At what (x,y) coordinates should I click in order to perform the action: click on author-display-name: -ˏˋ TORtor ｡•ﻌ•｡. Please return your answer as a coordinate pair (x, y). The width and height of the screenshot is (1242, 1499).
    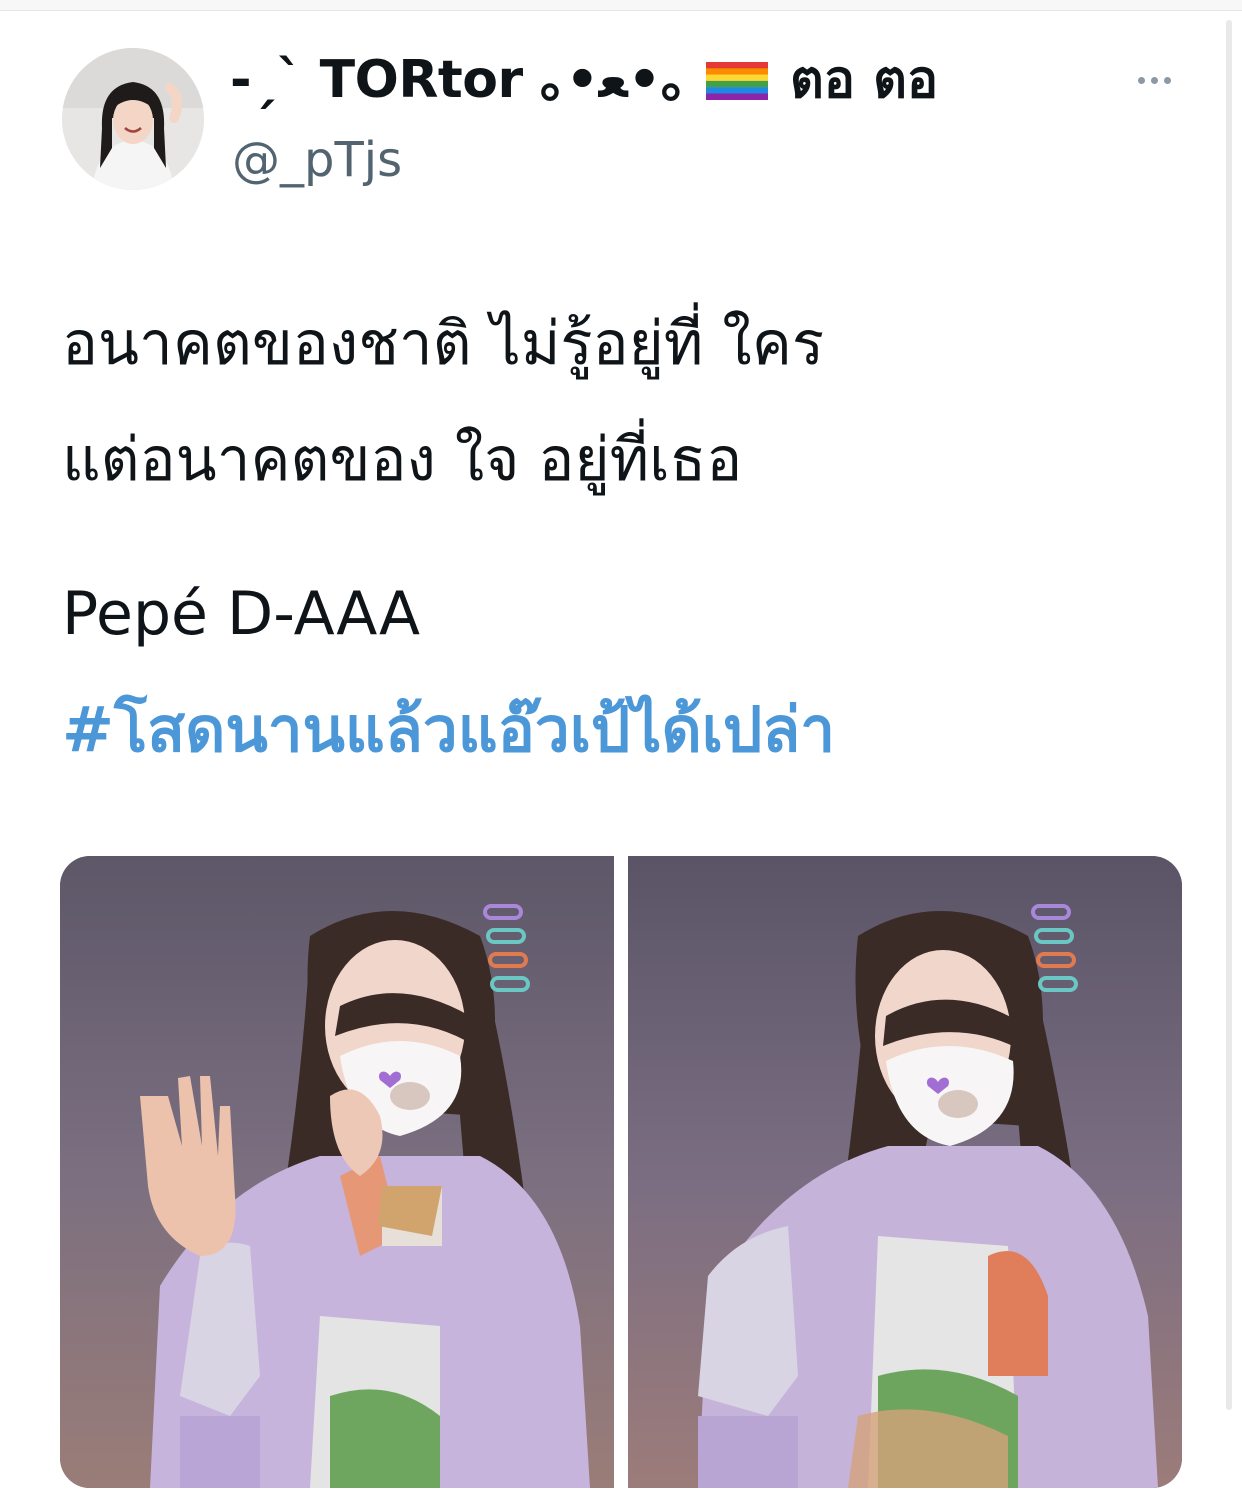
    Looking at the image, I should click on (458, 80).